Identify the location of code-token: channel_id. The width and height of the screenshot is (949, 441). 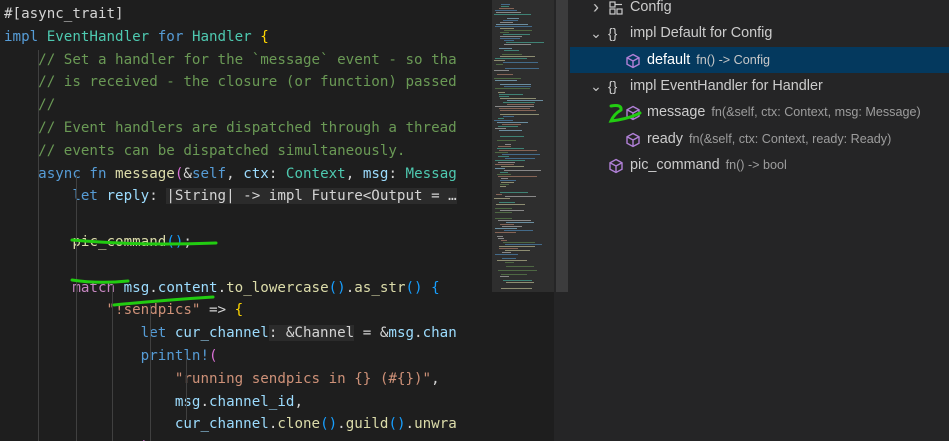
(252, 401).